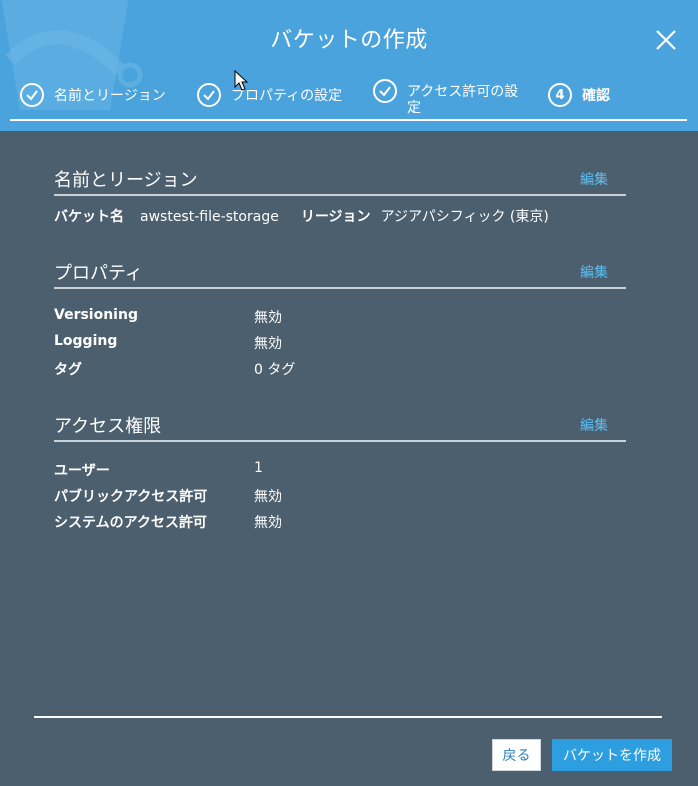 Image resolution: width=698 pixels, height=786 pixels. Describe the element at coordinates (612, 755) in the screenshot. I see `create-bucket-button: バケットを作成` at that location.